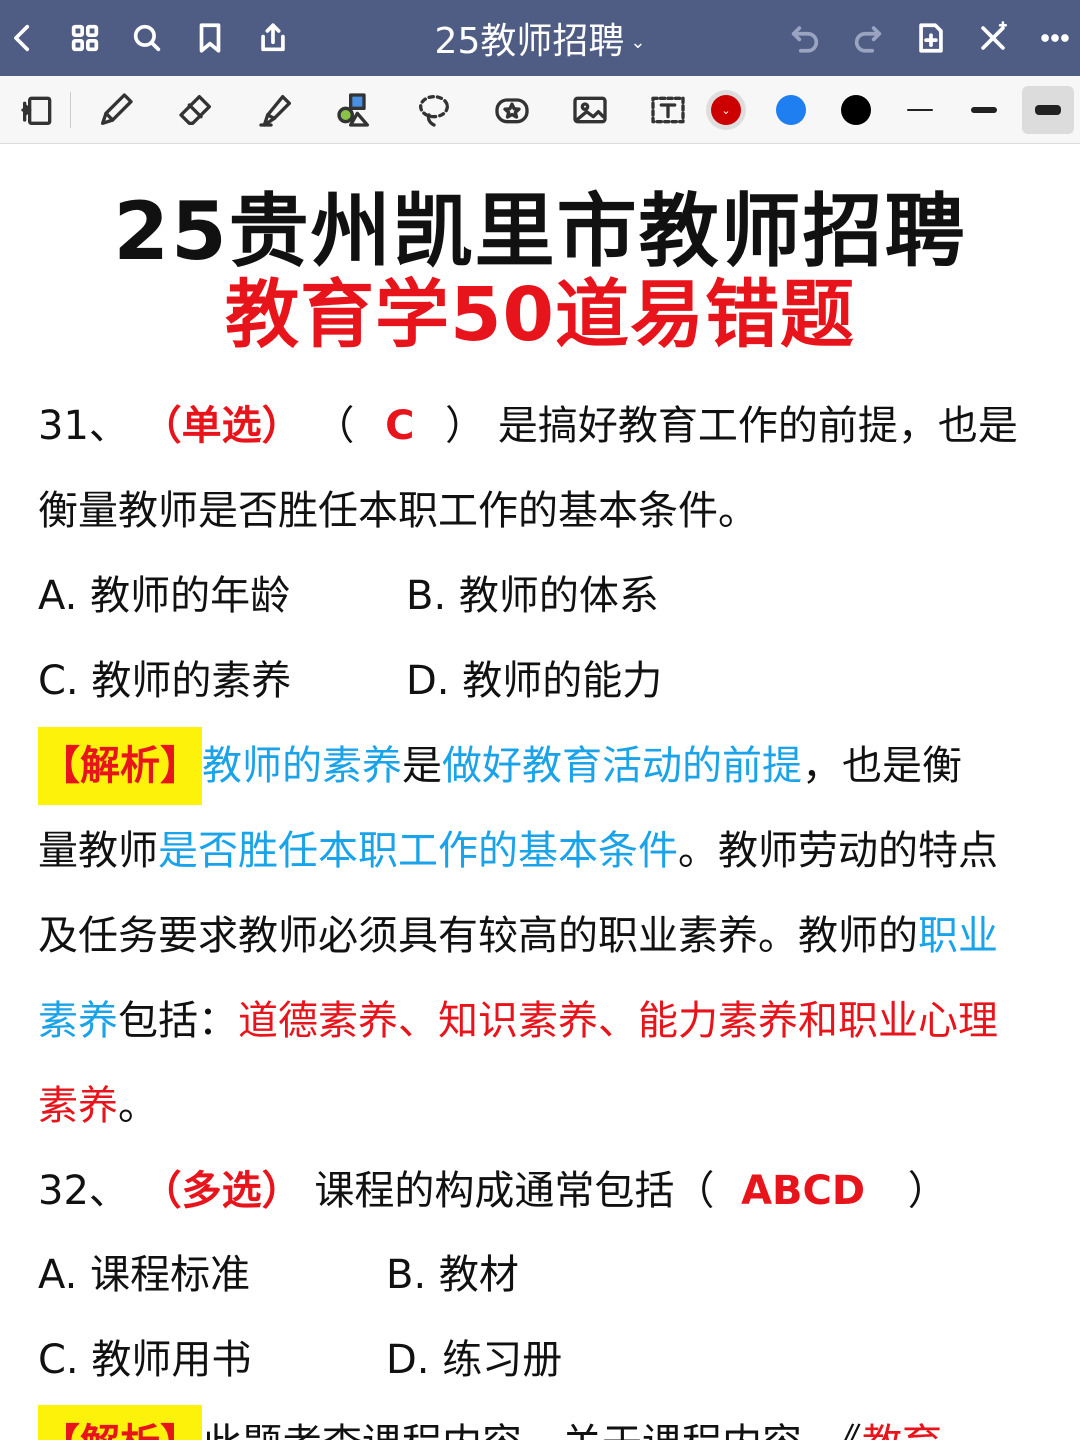 The height and width of the screenshot is (1440, 1080). Describe the element at coordinates (958, 936) in the screenshot. I see `highlight-text: 职业` at that location.